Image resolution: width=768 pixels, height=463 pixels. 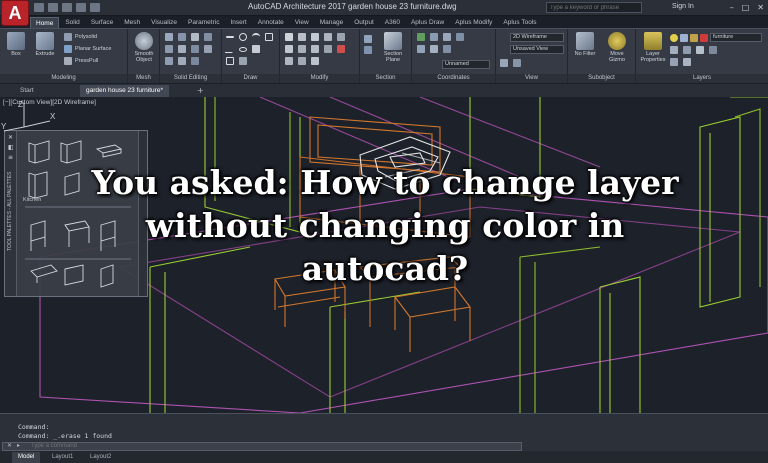 I want to click on slice-icon, so click(x=208, y=37).